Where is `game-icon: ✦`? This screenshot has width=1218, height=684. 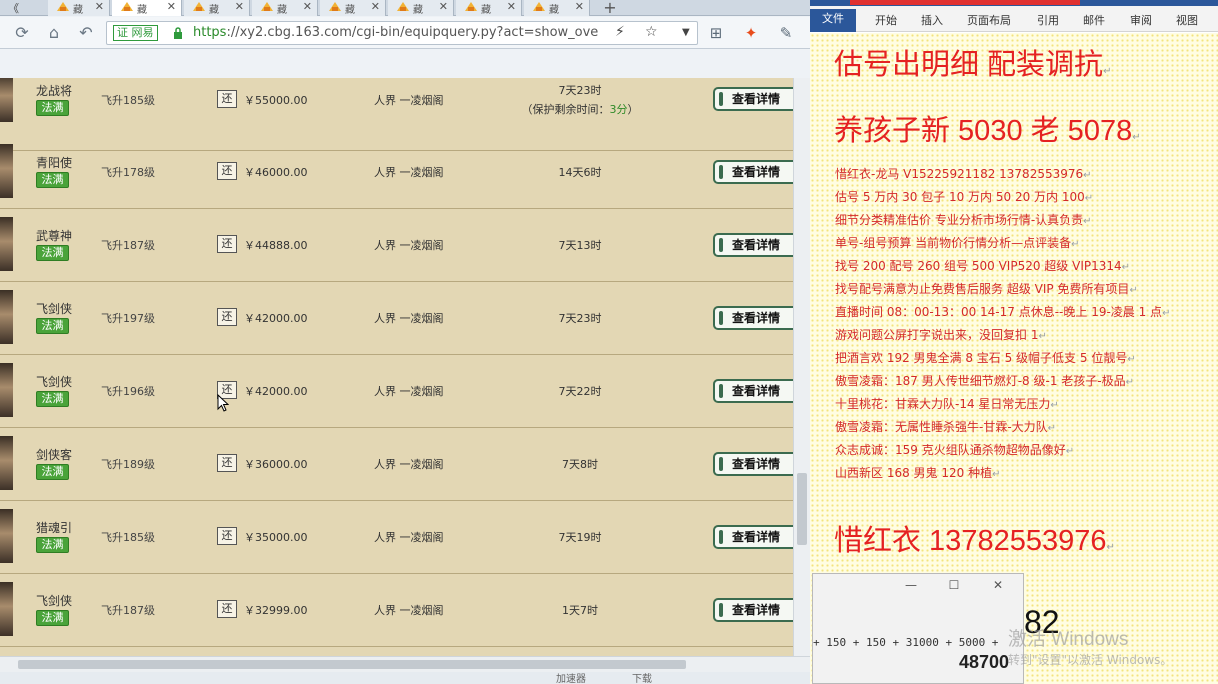
game-icon: ✦ is located at coordinates (751, 33).